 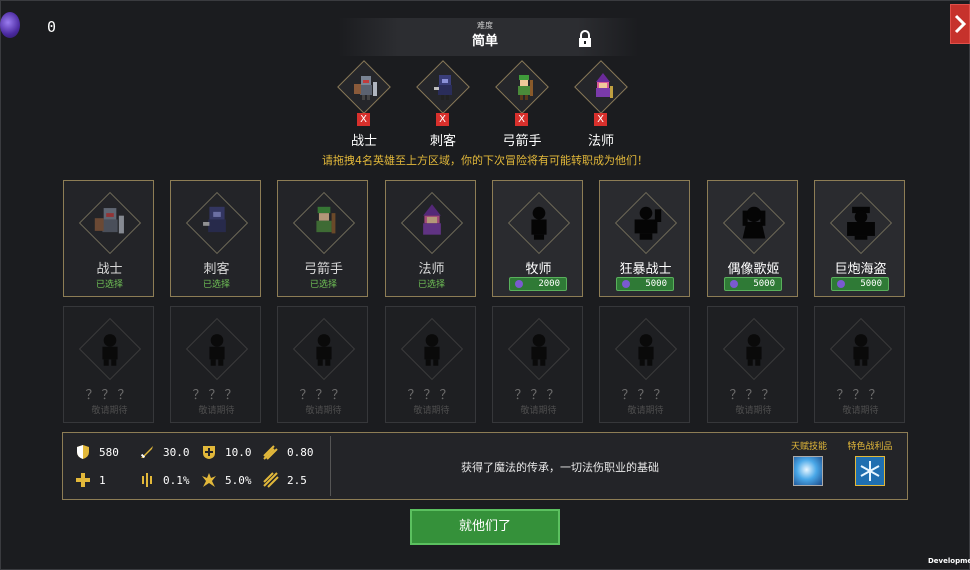 What do you see at coordinates (753, 269) in the screenshot?
I see `hero-name: 偶像歌姬` at bounding box center [753, 269].